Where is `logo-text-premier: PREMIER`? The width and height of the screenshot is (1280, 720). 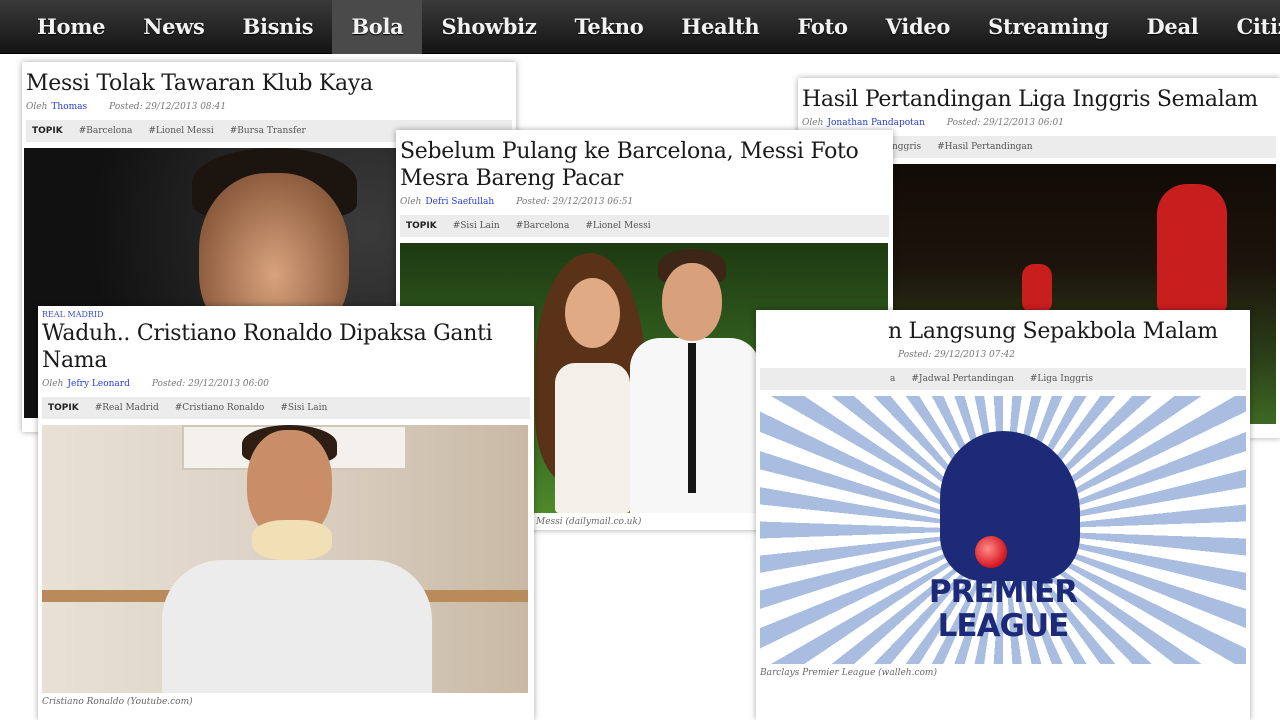 logo-text-premier: PREMIER is located at coordinates (1003, 592).